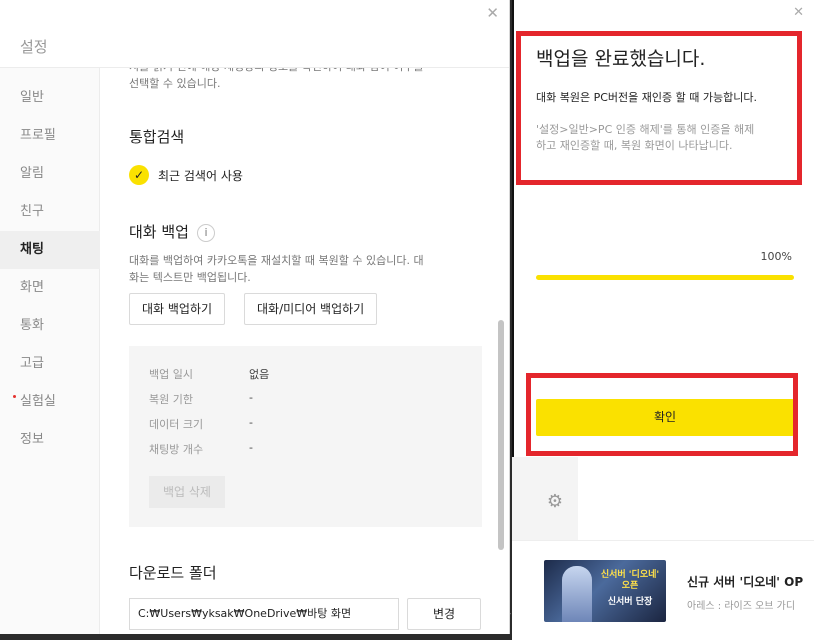 This screenshot has height=640, width=814. I want to click on sidebar-item-general: 일반, so click(50, 98).